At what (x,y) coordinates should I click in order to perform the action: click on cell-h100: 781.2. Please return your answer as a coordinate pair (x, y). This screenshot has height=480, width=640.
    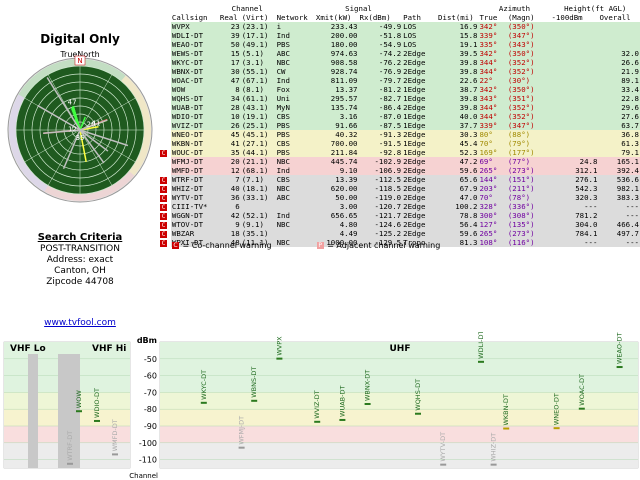
    Looking at the image, I should click on (574, 215).